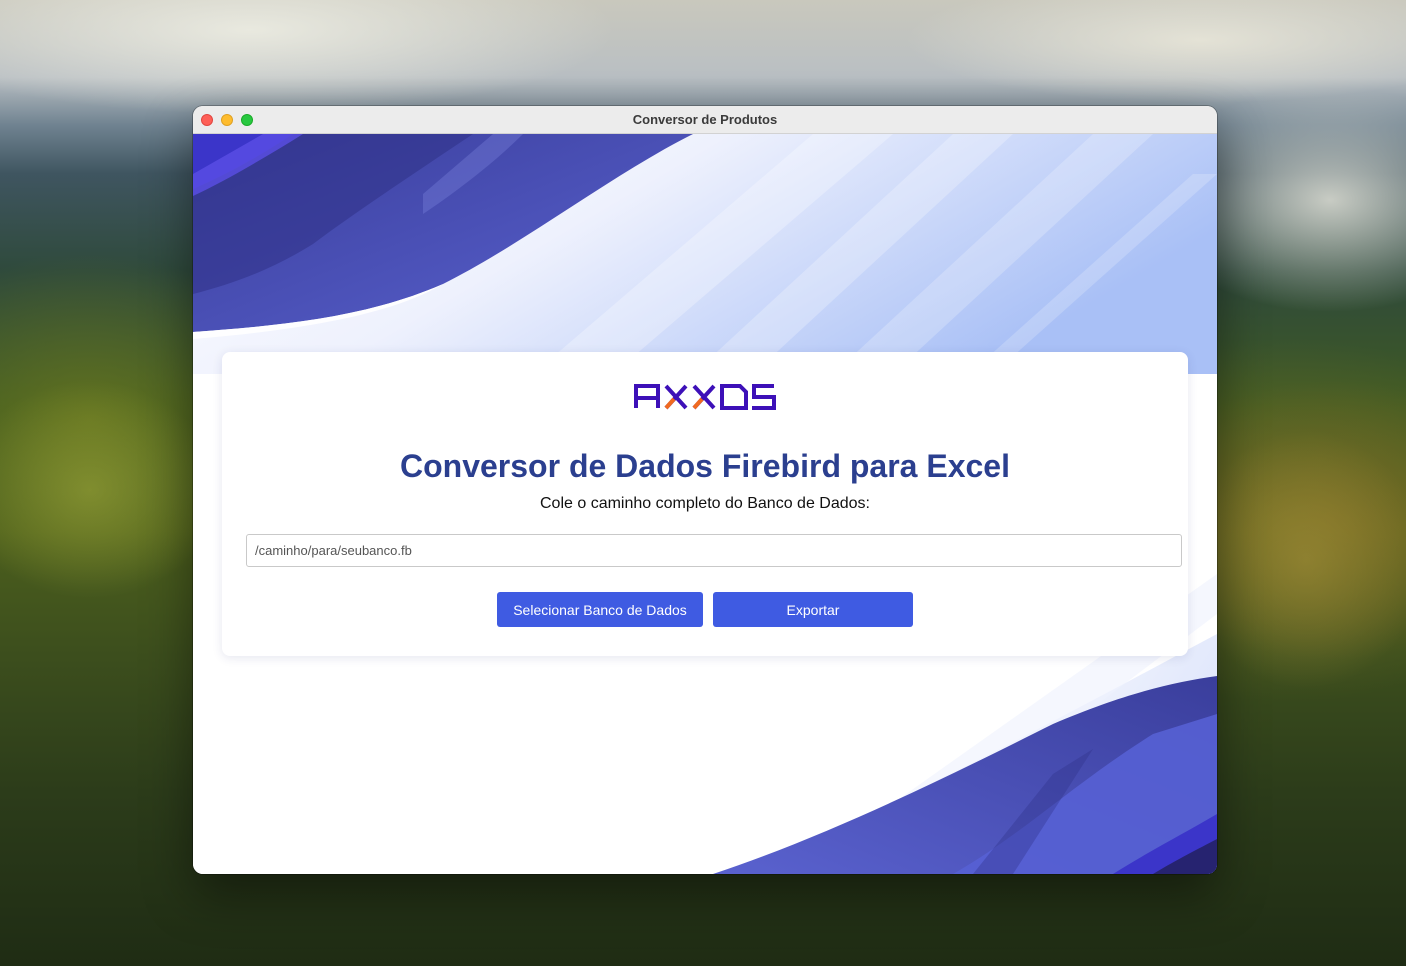 This screenshot has height=966, width=1406. Describe the element at coordinates (705, 397) in the screenshot. I see `axxos-logo` at that location.